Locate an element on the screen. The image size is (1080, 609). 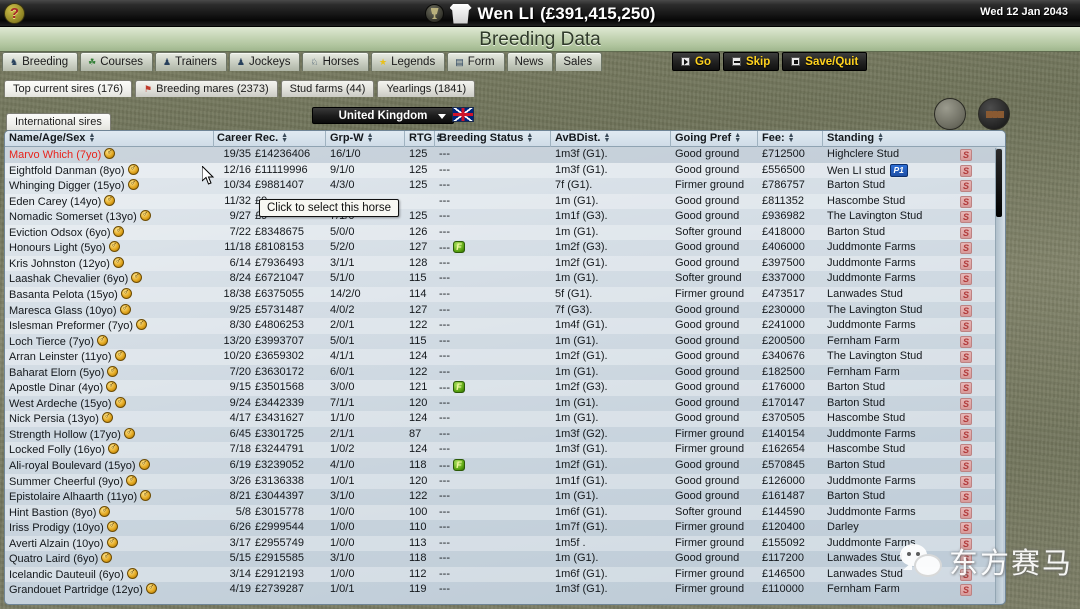
tab-international-sires: International sires is located at coordinates (58, 121).